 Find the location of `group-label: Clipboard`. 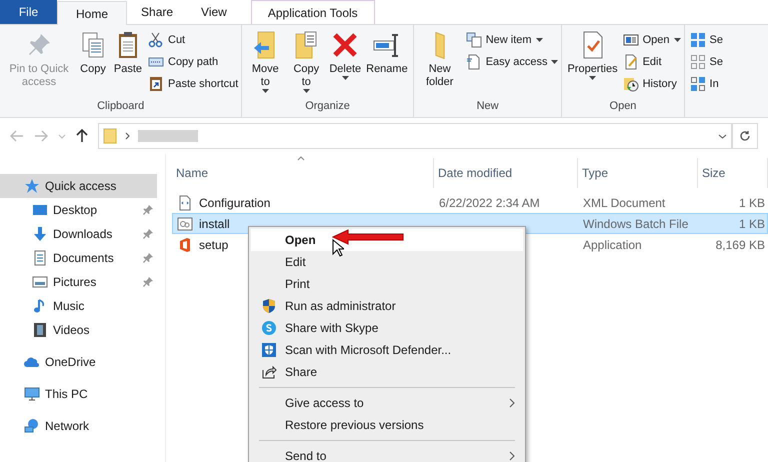

group-label: Clipboard is located at coordinates (121, 106).